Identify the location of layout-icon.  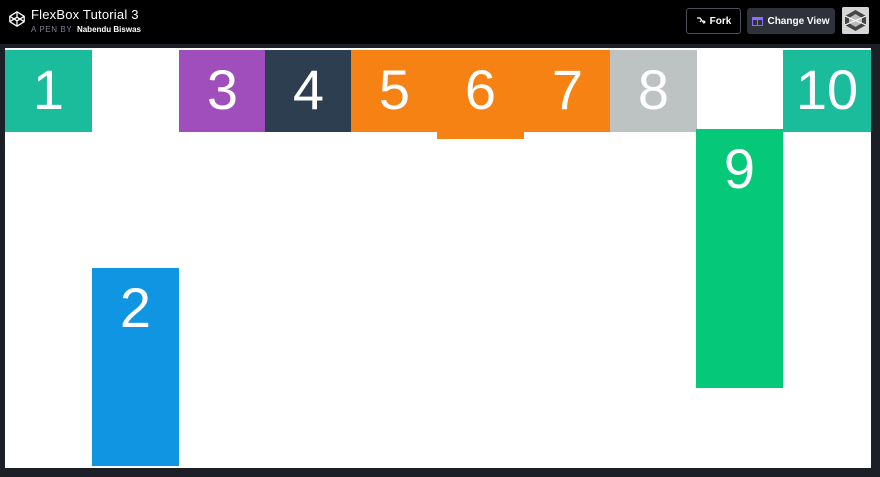
(758, 21).